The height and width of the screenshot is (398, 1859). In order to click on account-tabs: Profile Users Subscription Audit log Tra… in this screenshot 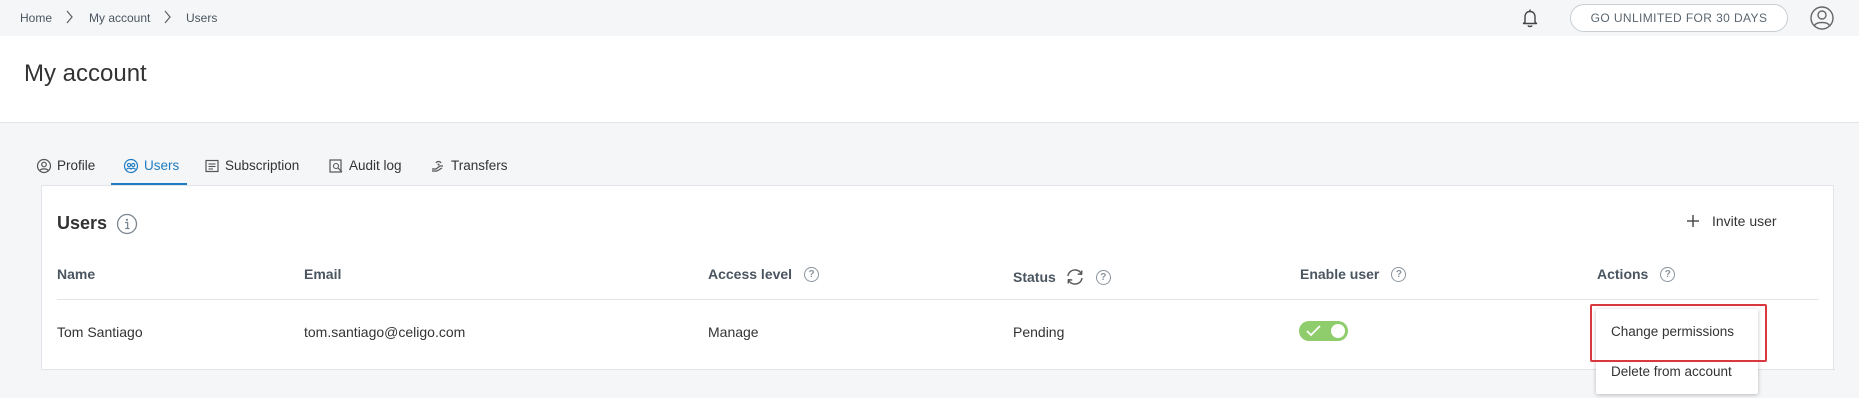, I will do `click(929, 168)`.